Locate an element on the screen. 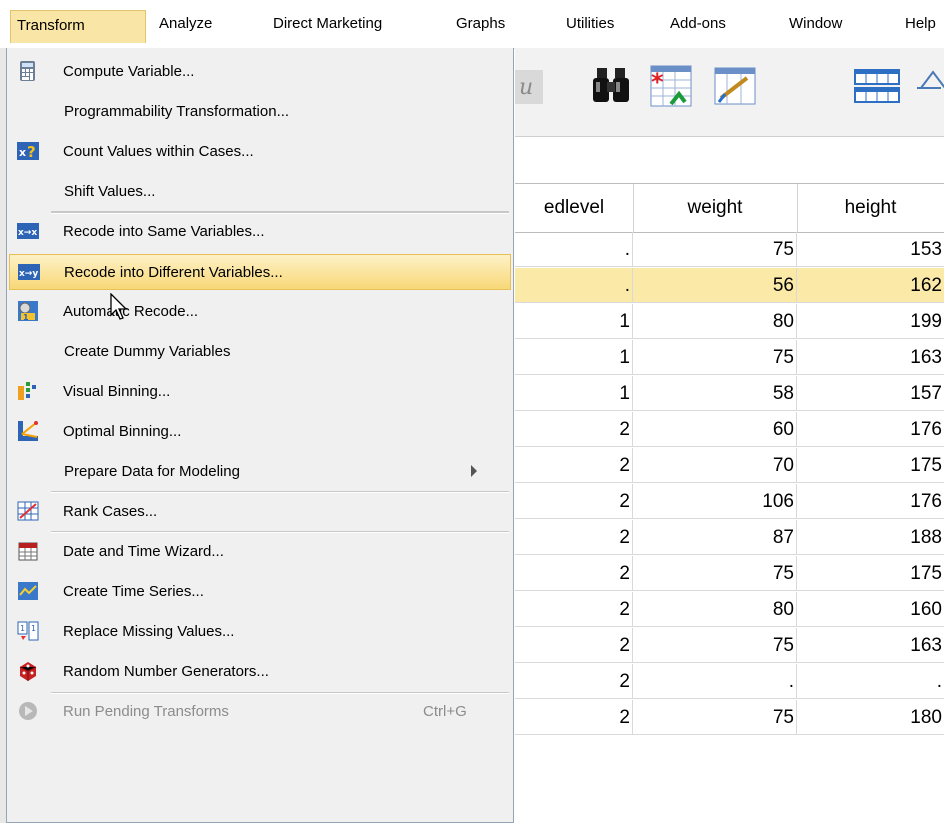  menu-graphs: Graphs is located at coordinates (480, 25).